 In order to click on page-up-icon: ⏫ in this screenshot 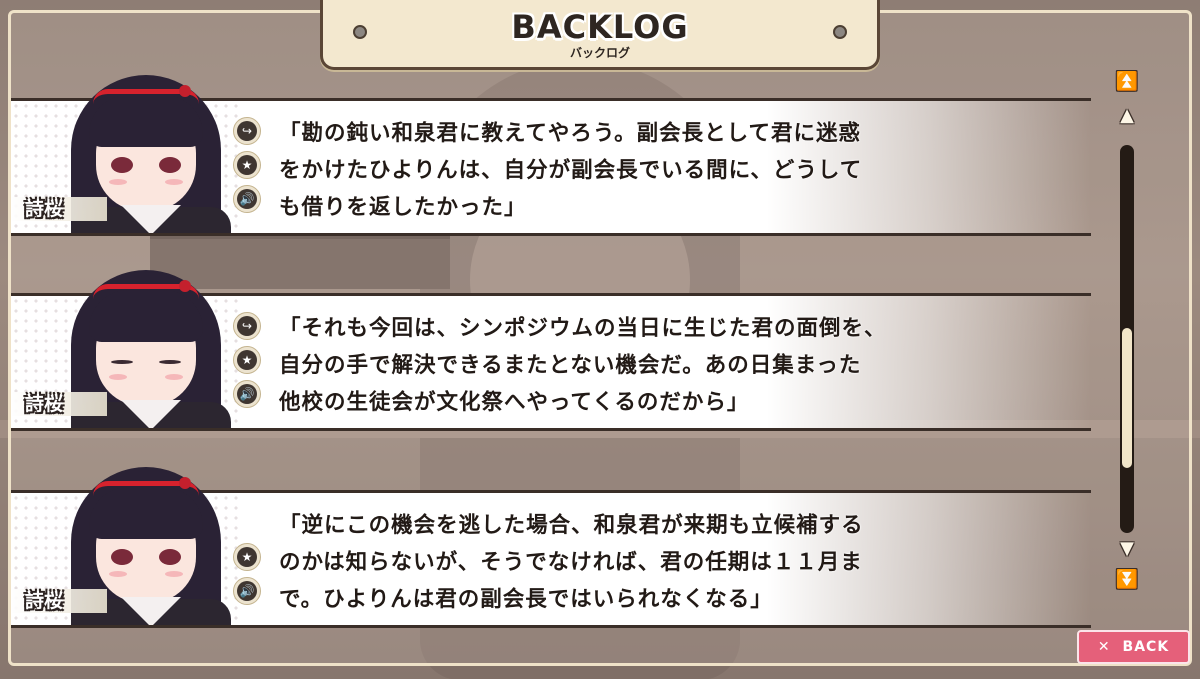, I will do `click(1127, 81)`.